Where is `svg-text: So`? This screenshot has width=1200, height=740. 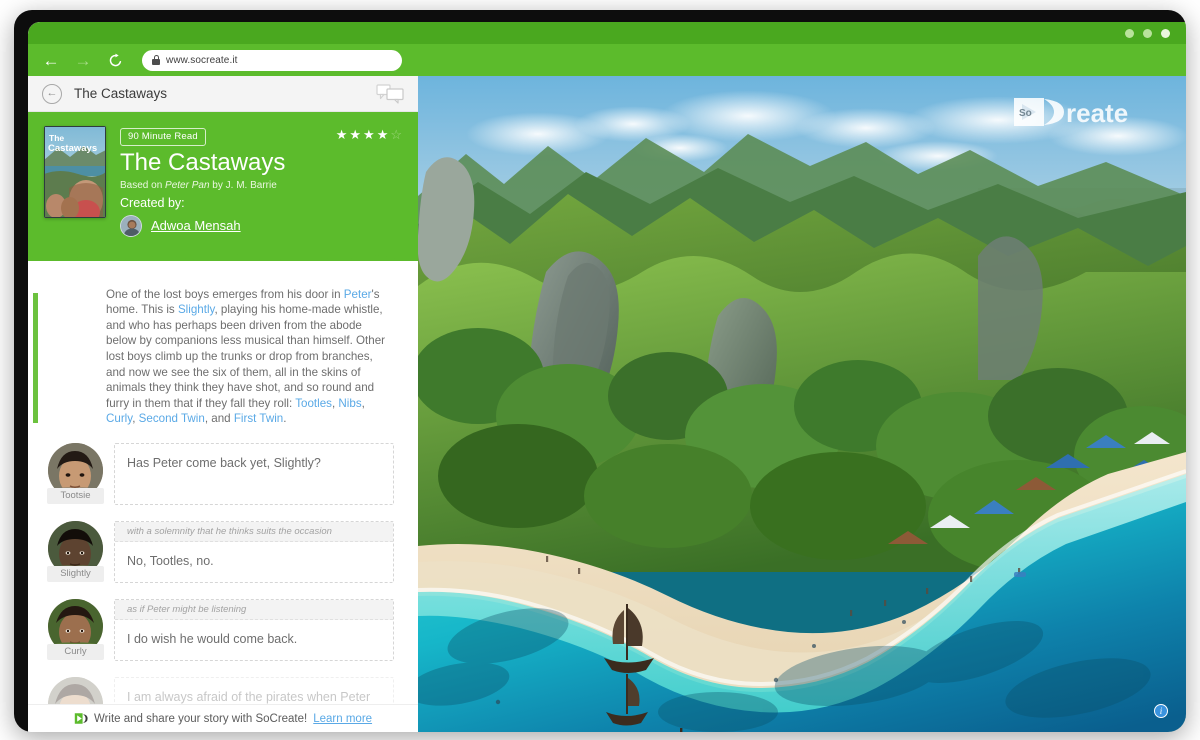
svg-text: So is located at coordinates (1025, 113).